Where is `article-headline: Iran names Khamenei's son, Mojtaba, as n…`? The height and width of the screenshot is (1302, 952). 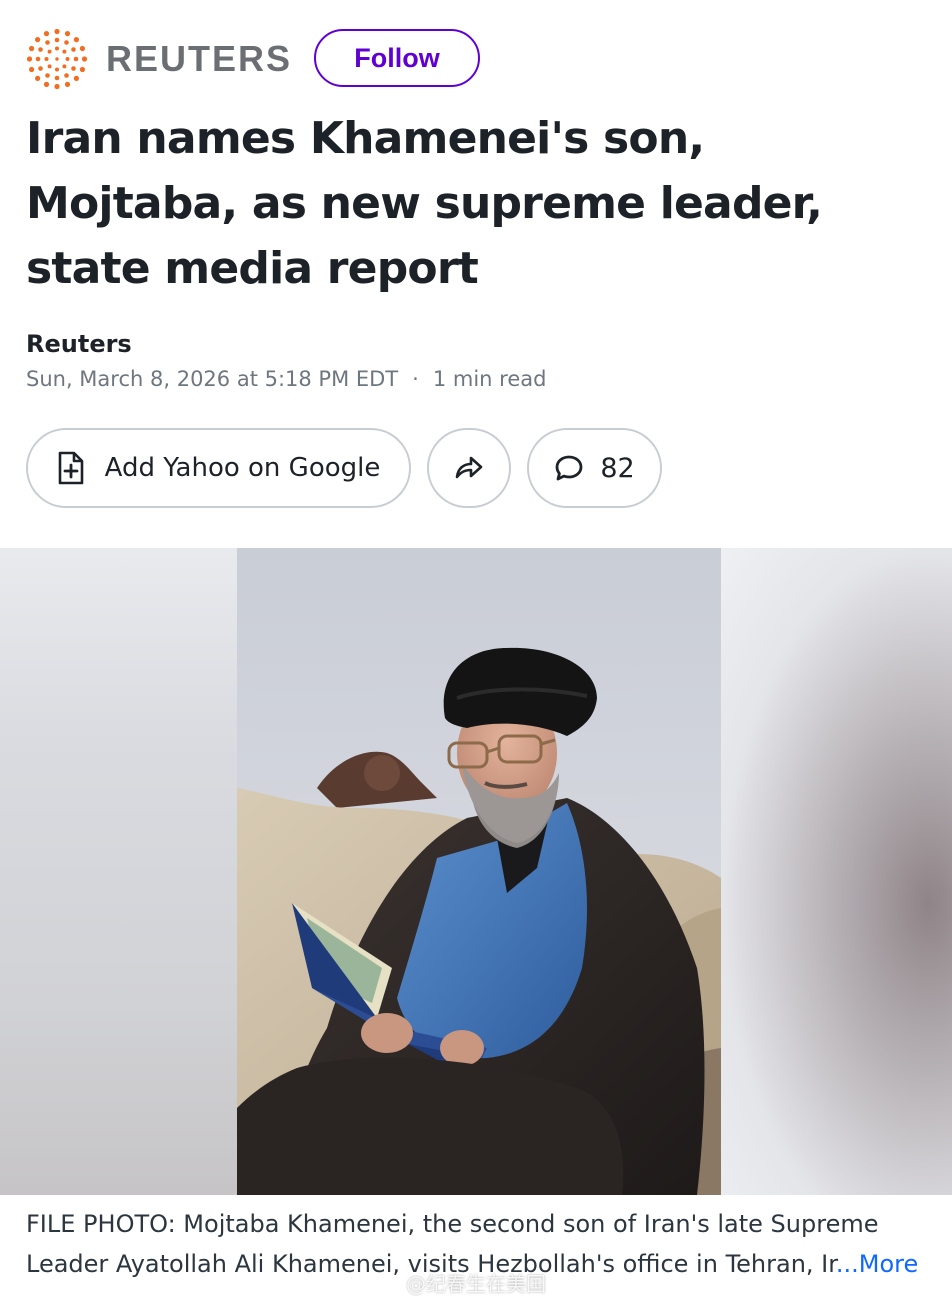 article-headline: Iran names Khamenei's son, Mojtaba, as n… is located at coordinates (424, 203).